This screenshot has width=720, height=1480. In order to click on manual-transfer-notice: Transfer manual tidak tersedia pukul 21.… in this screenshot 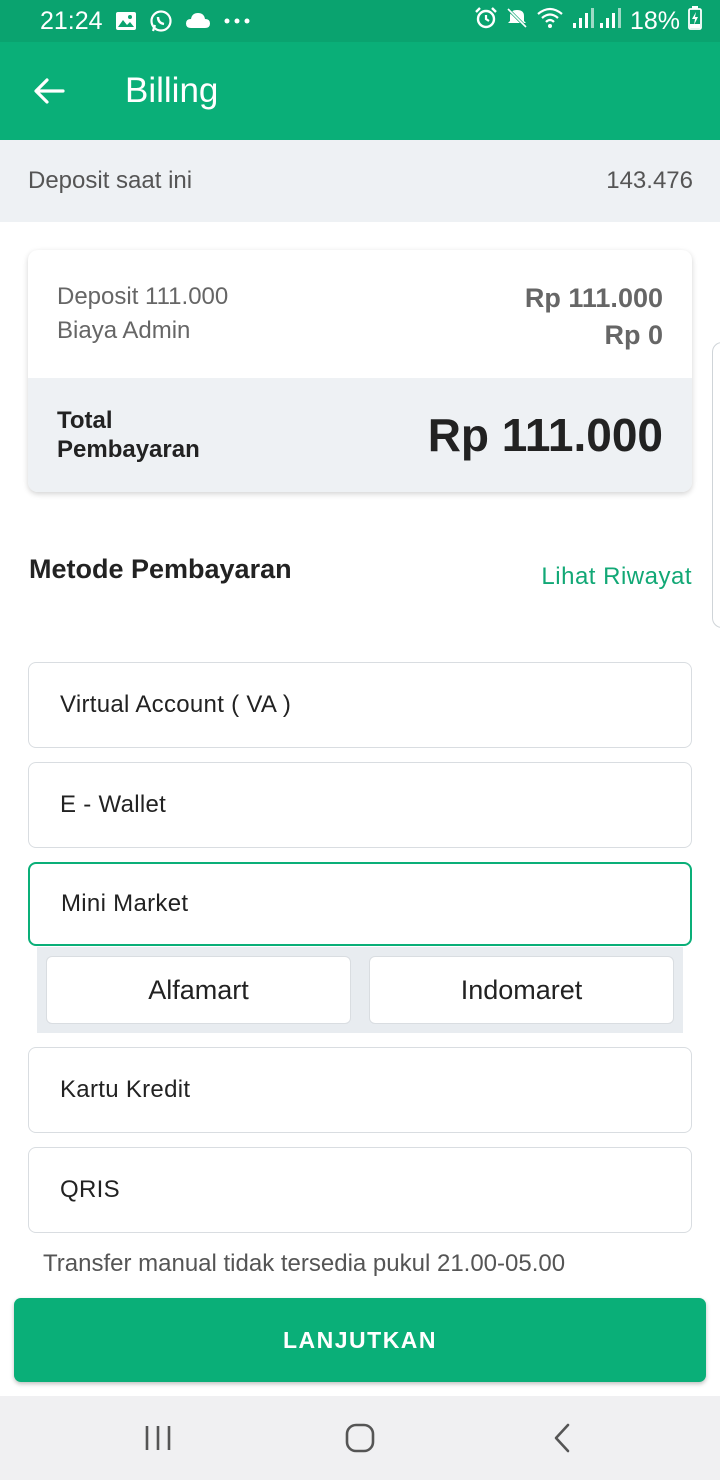, I will do `click(304, 1263)`.